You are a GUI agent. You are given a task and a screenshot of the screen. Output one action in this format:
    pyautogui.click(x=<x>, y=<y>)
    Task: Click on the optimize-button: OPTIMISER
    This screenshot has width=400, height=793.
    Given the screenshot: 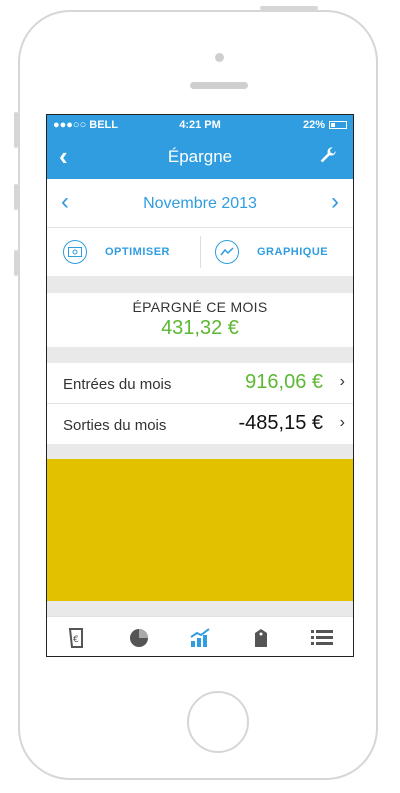 What is the action you would take?
    pyautogui.click(x=116, y=252)
    